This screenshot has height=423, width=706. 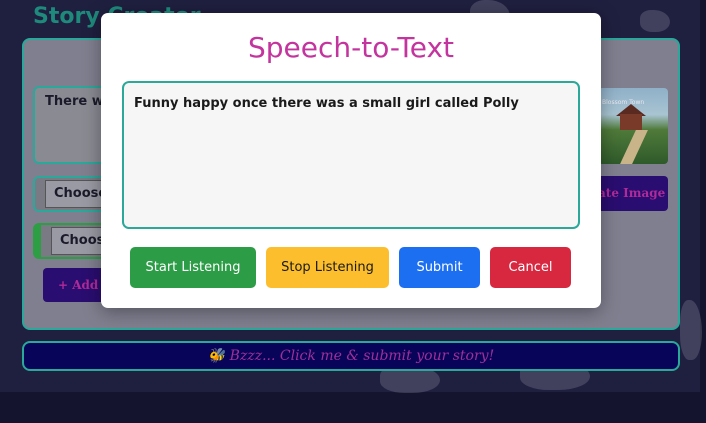 What do you see at coordinates (351, 47) in the screenshot?
I see `modal-title: Speech-to-Text` at bounding box center [351, 47].